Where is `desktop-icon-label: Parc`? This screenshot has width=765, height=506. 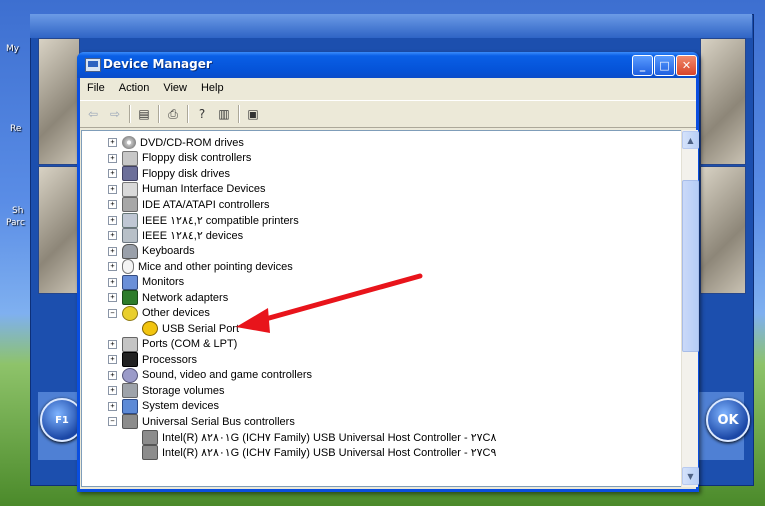
desktop-icon-label: Parc is located at coordinates (15, 223).